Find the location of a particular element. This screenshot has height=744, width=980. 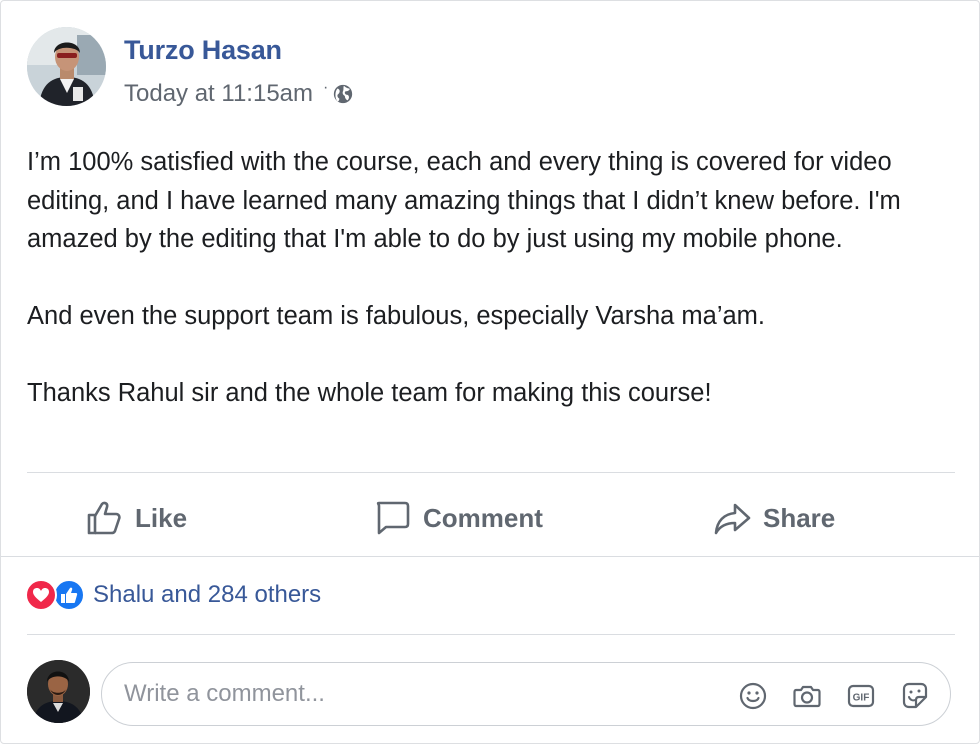

author-avatar is located at coordinates (66, 66).